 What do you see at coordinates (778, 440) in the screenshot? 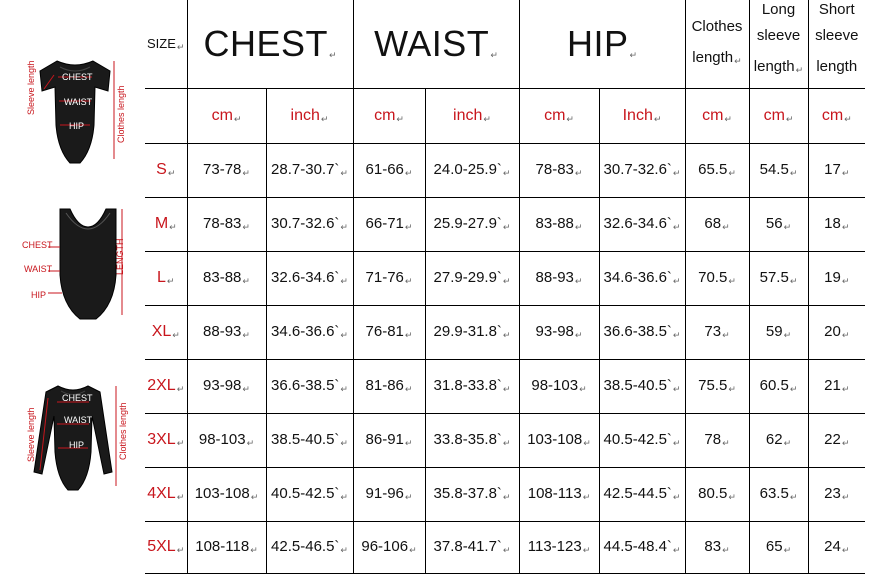
I see `table-cell: 62↵` at bounding box center [778, 440].